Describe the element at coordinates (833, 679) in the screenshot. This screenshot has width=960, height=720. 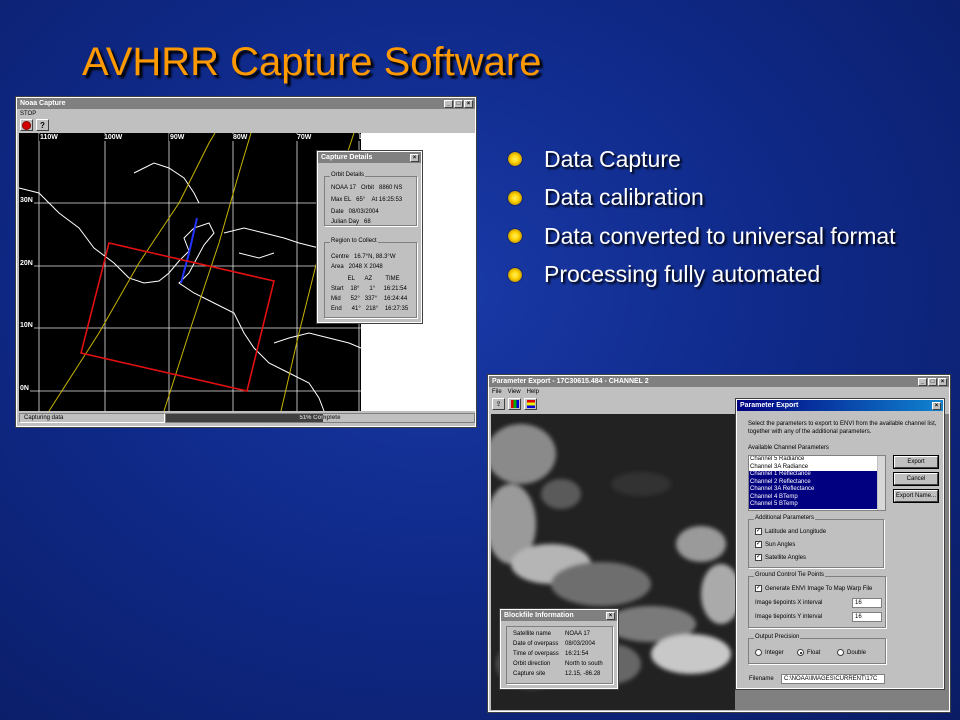
I see `filename-input: C:\NOAA\IMAGES\CURRENT\17C` at that location.